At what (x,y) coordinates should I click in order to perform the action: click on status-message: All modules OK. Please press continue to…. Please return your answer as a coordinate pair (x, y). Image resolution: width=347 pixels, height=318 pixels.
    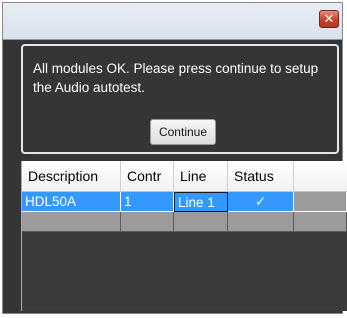
    Looking at the image, I should click on (176, 78).